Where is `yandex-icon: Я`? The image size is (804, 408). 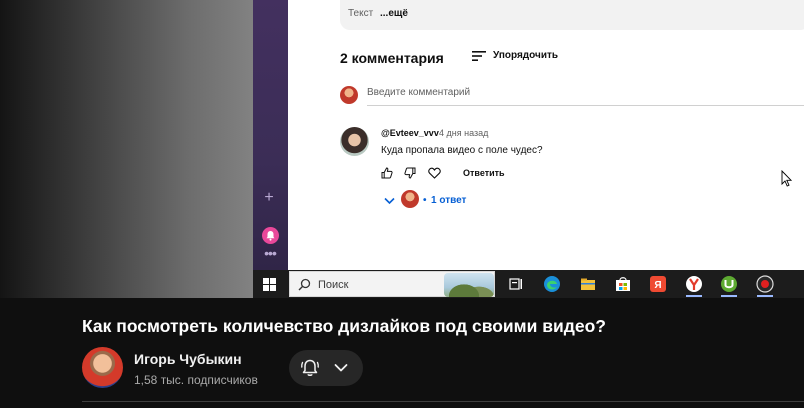 yandex-icon: Я is located at coordinates (658, 284).